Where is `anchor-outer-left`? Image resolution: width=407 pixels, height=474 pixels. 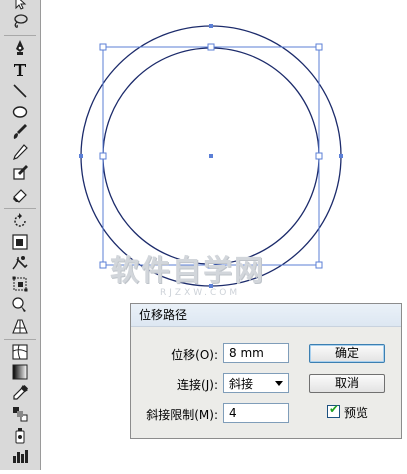
anchor-outer-left is located at coordinates (81, 156).